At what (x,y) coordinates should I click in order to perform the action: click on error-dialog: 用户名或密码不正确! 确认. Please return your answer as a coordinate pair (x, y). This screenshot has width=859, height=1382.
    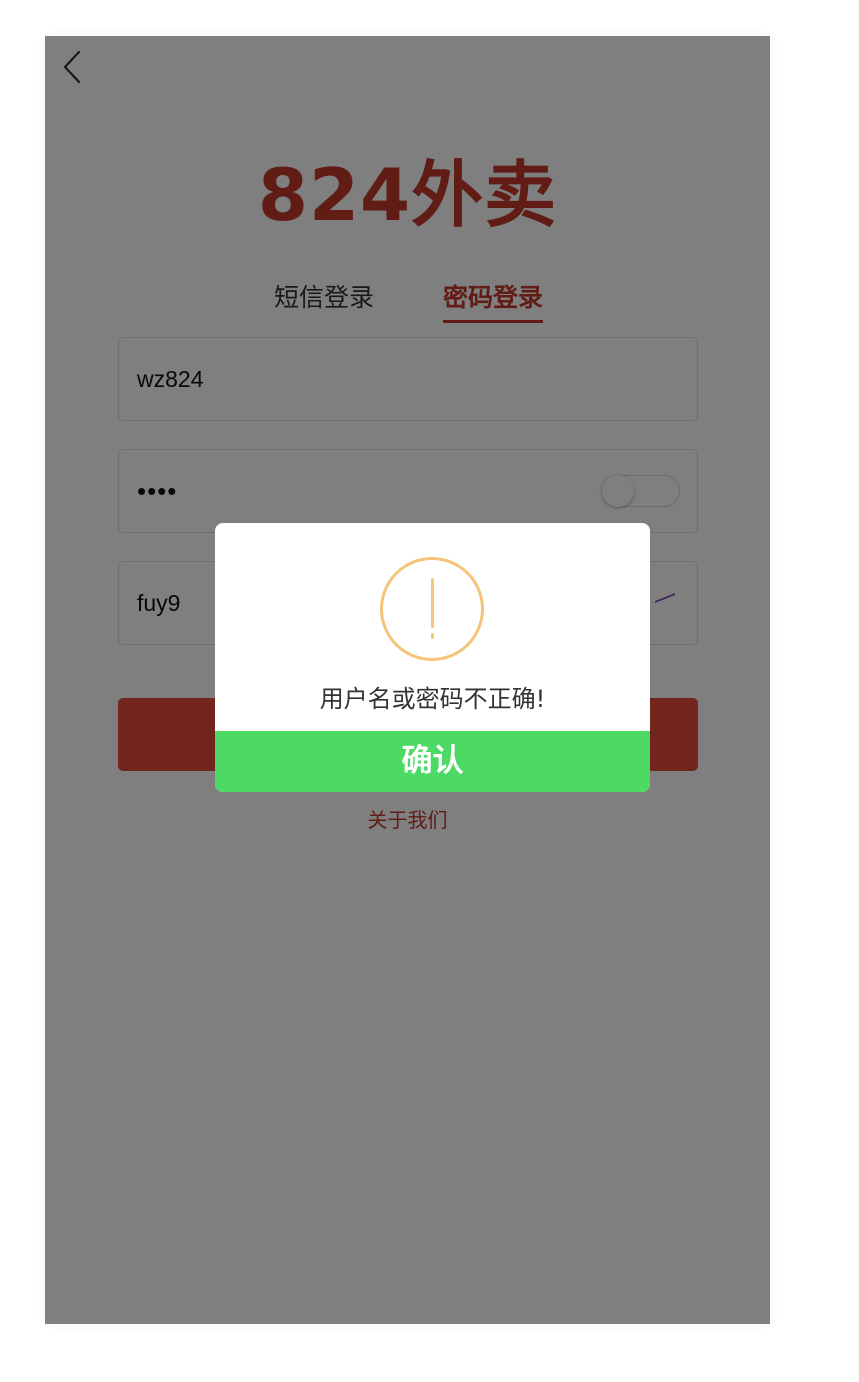
    Looking at the image, I should click on (432, 657).